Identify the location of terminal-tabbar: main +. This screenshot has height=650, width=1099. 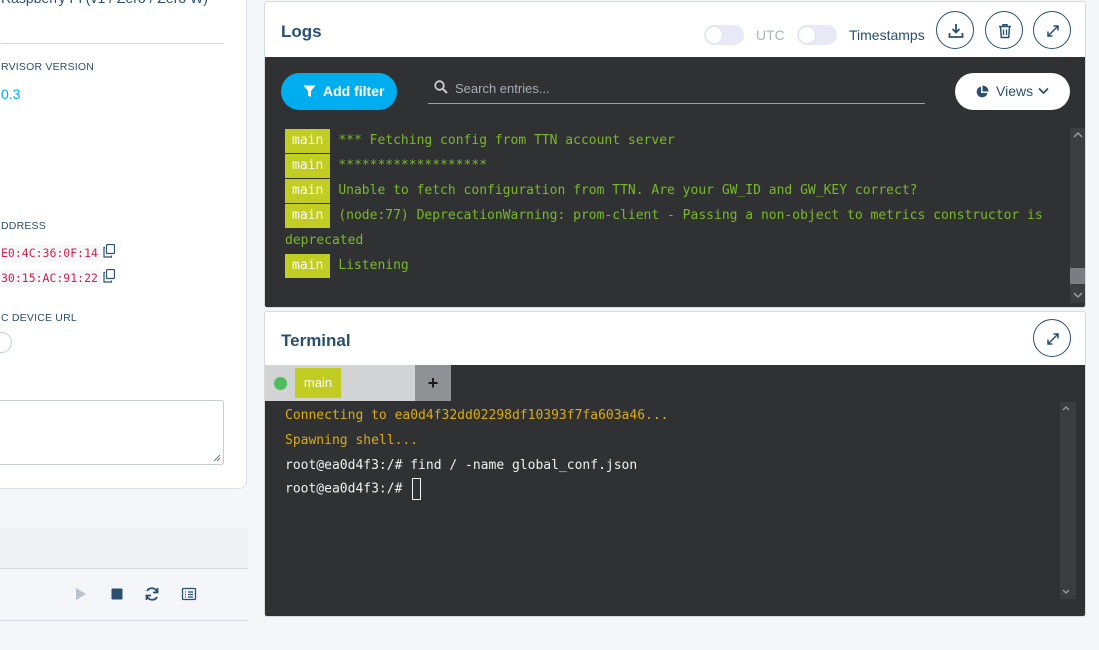
(358, 383).